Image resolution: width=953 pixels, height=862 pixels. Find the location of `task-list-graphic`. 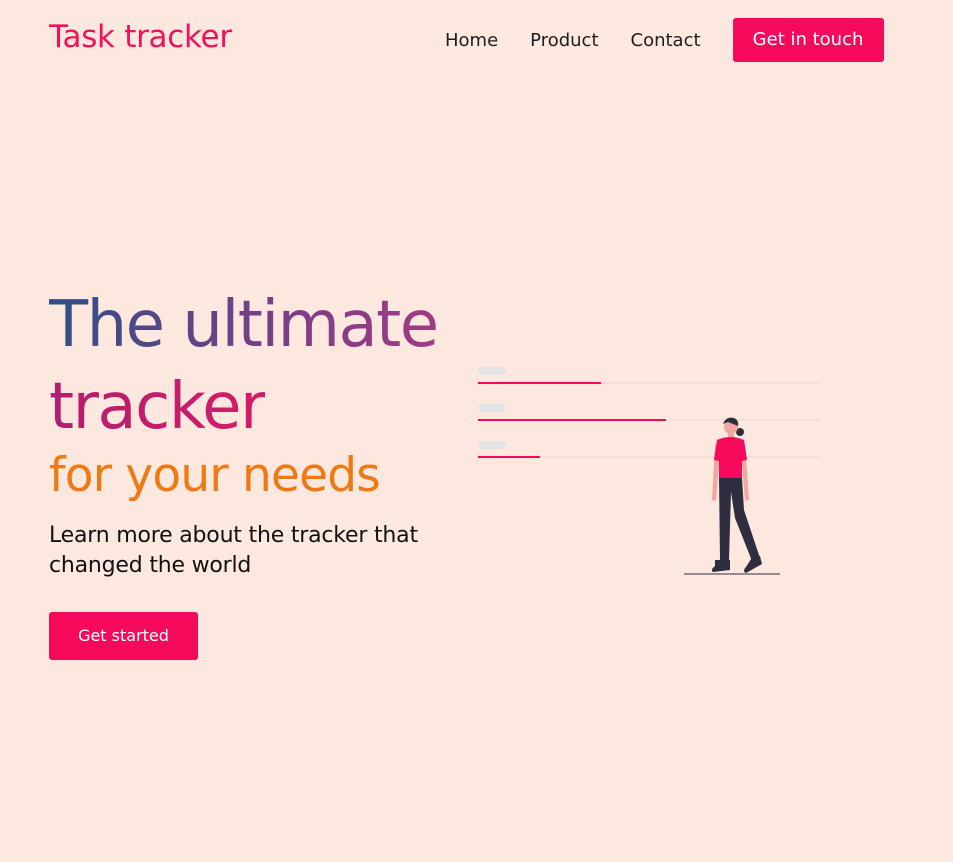

task-list-graphic is located at coordinates (649, 412).